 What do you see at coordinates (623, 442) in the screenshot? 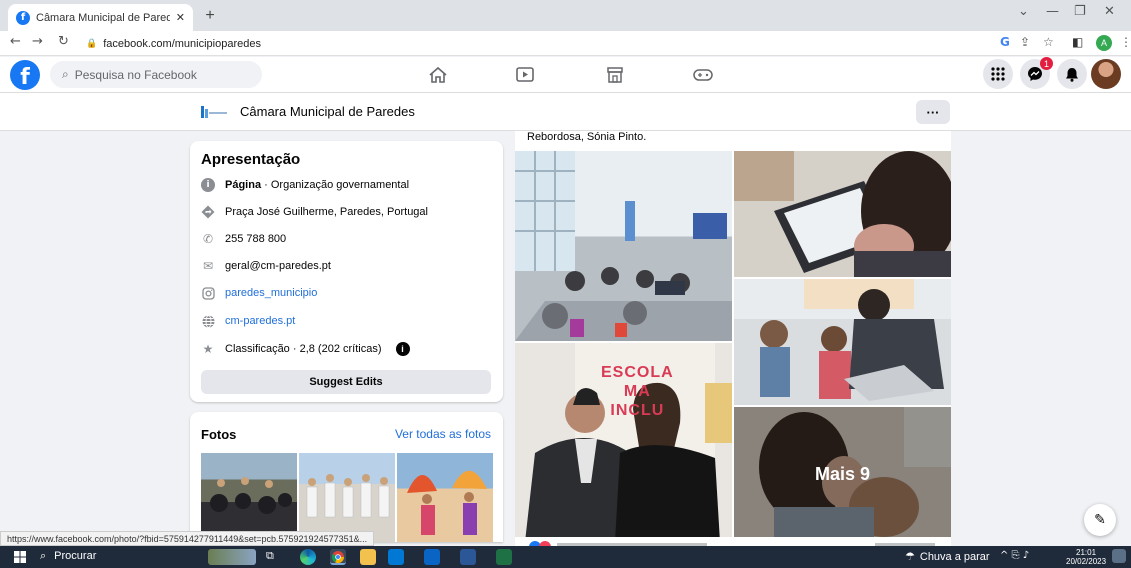
I see `post-photo-escola: ESCOLA MA INCLU` at bounding box center [623, 442].